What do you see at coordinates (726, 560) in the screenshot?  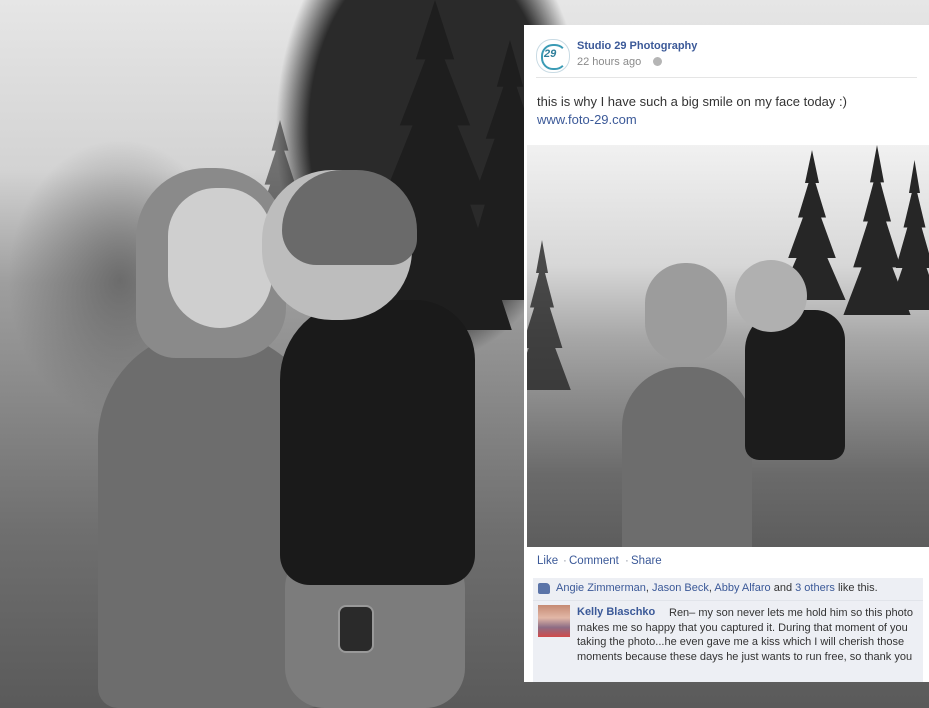 I see `post-actions: Like · Comment · Share` at bounding box center [726, 560].